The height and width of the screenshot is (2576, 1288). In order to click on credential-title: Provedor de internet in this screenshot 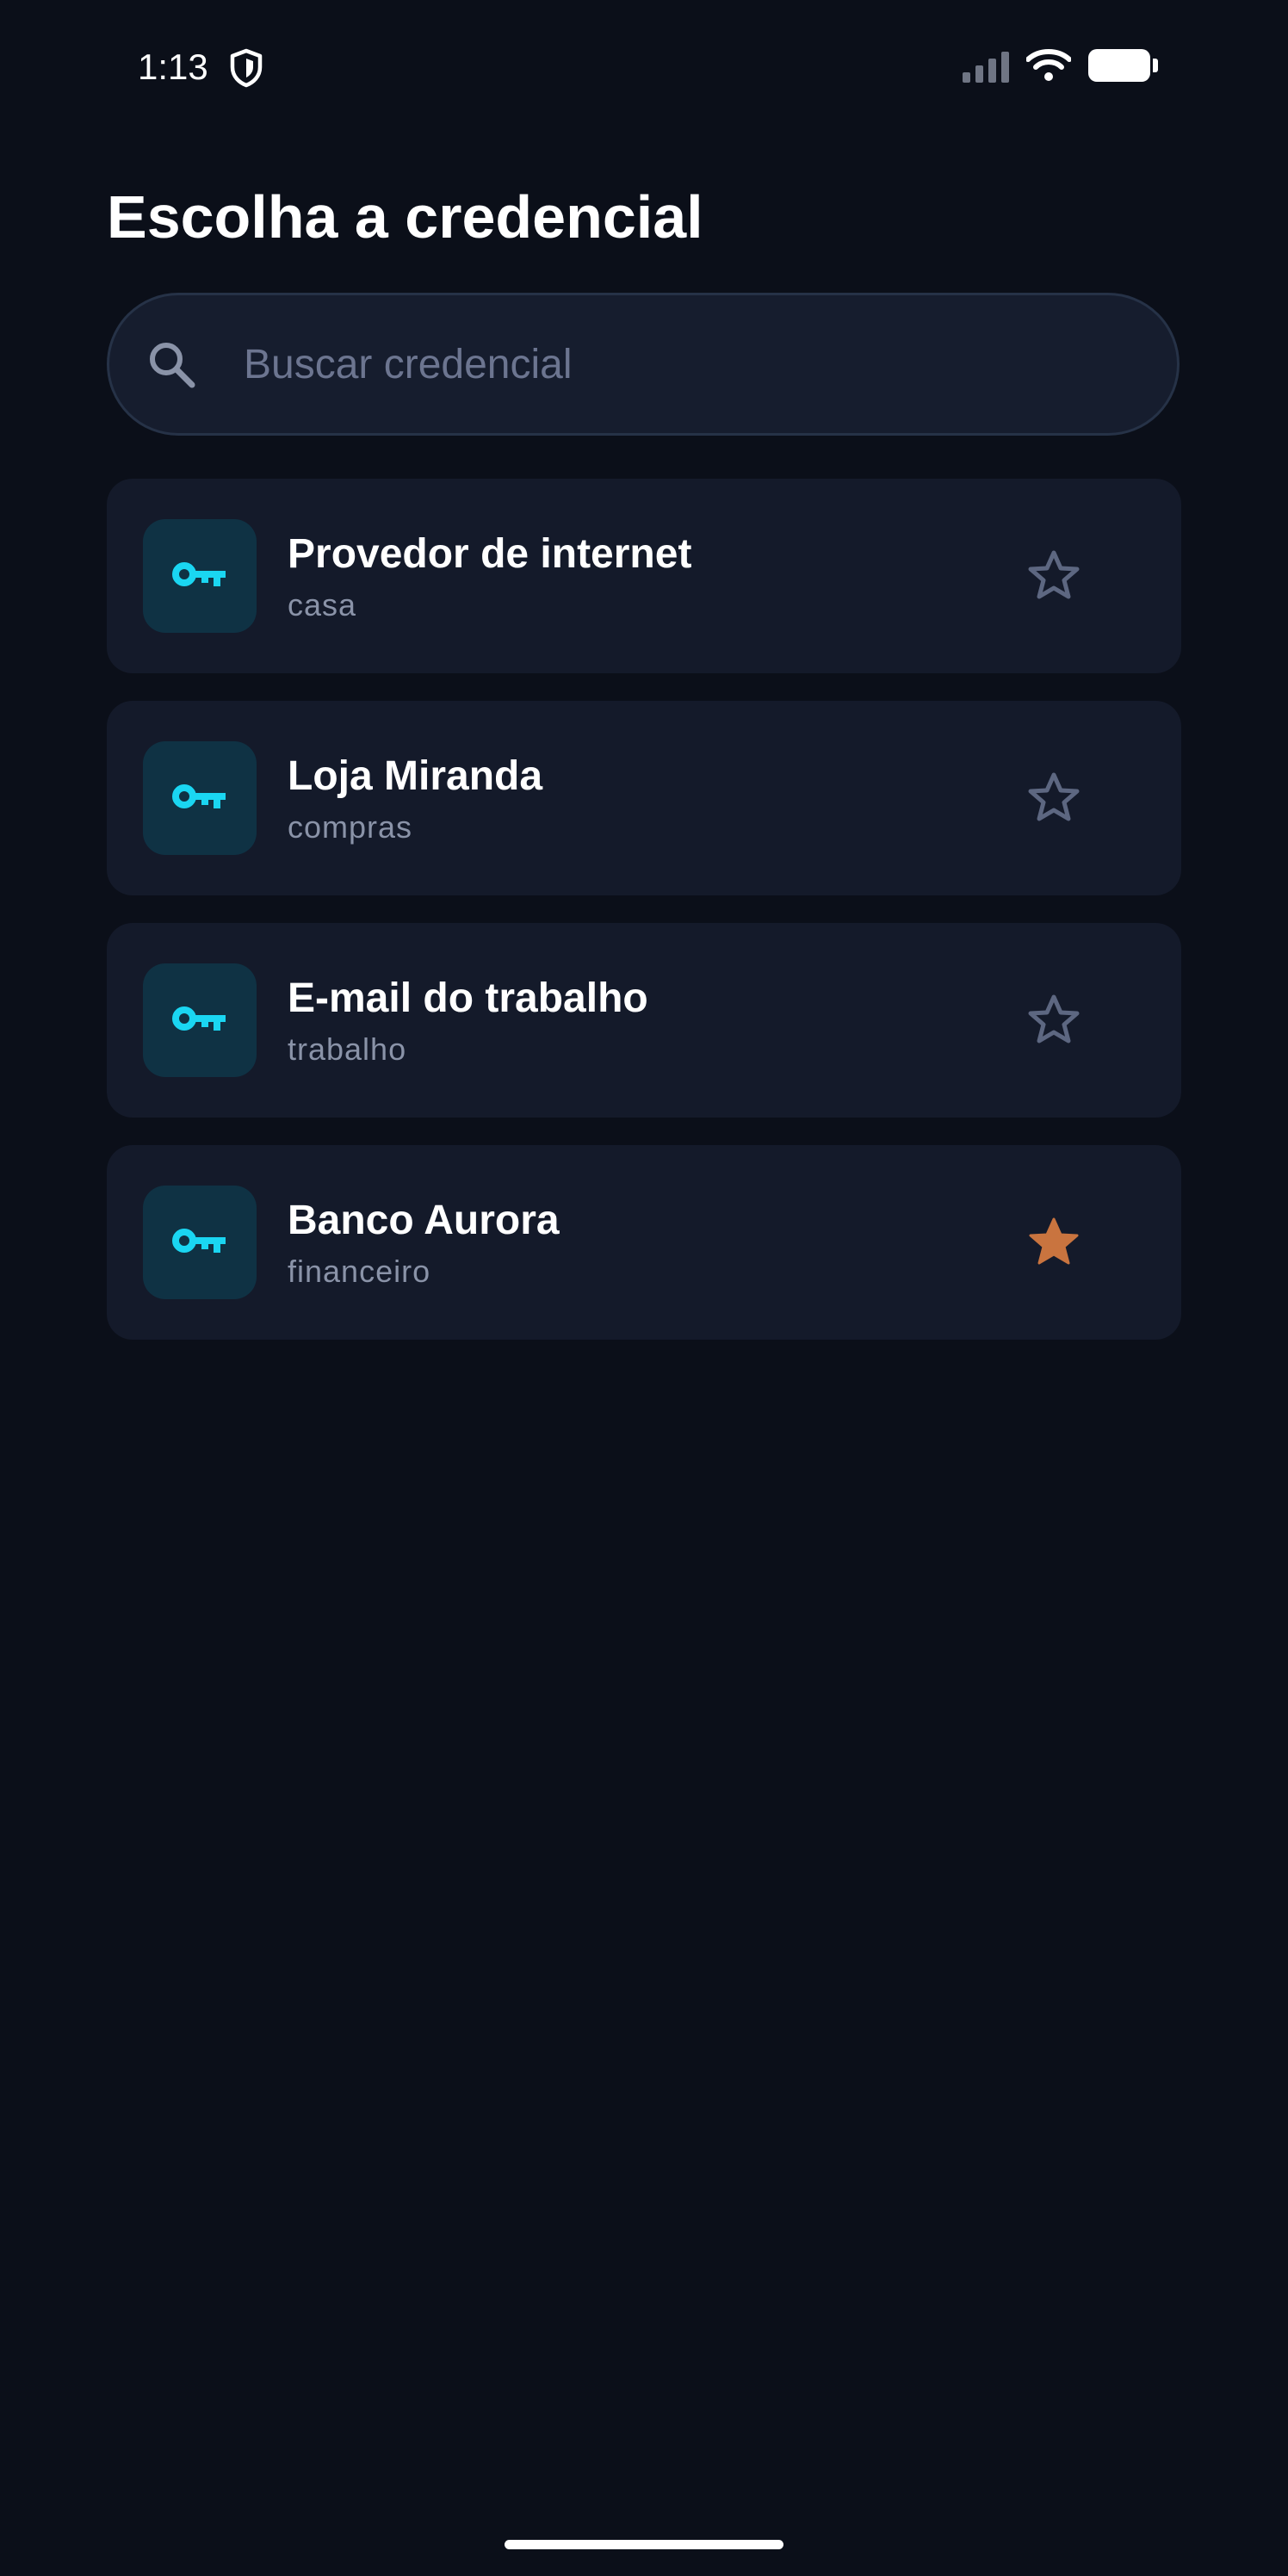, I will do `click(490, 554)`.